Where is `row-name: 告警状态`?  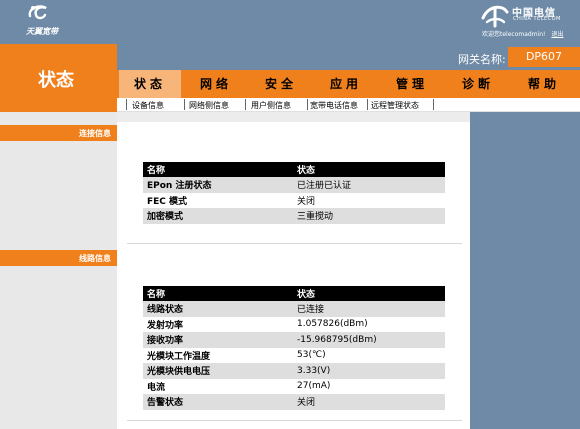 row-name: 告警状态 is located at coordinates (218, 402).